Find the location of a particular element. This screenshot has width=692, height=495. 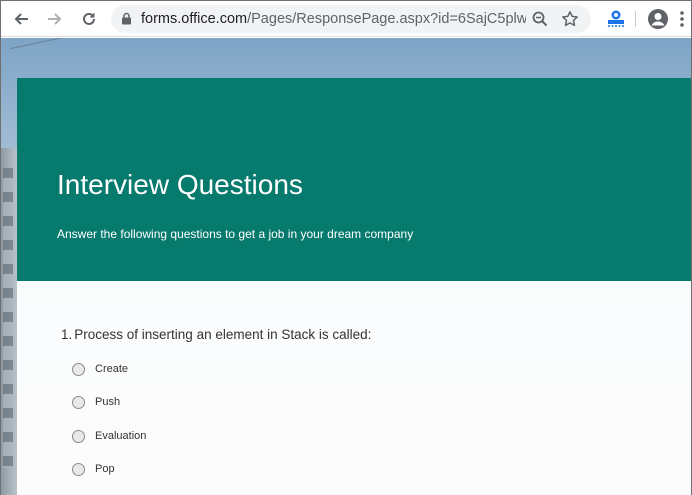

option-push: Push is located at coordinates (96, 402).